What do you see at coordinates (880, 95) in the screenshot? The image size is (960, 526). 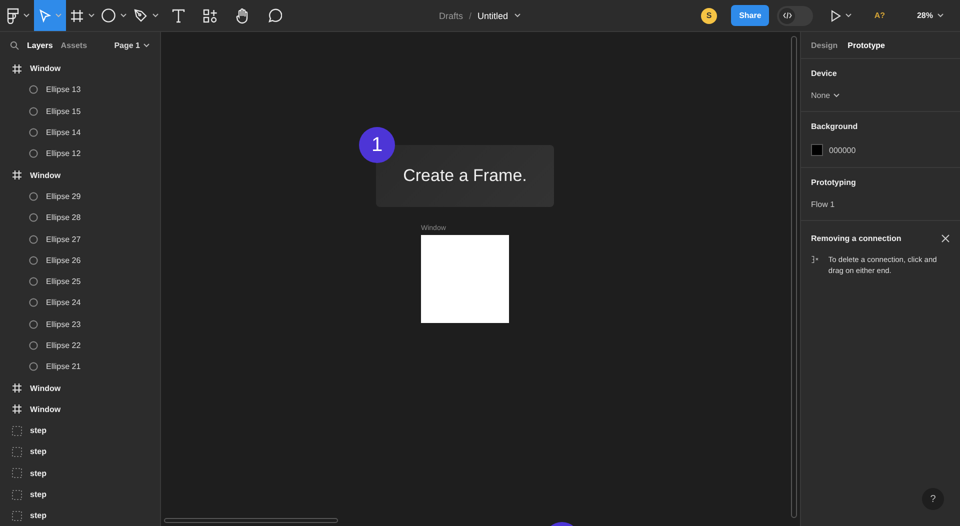 I see `device-dropdown: None` at bounding box center [880, 95].